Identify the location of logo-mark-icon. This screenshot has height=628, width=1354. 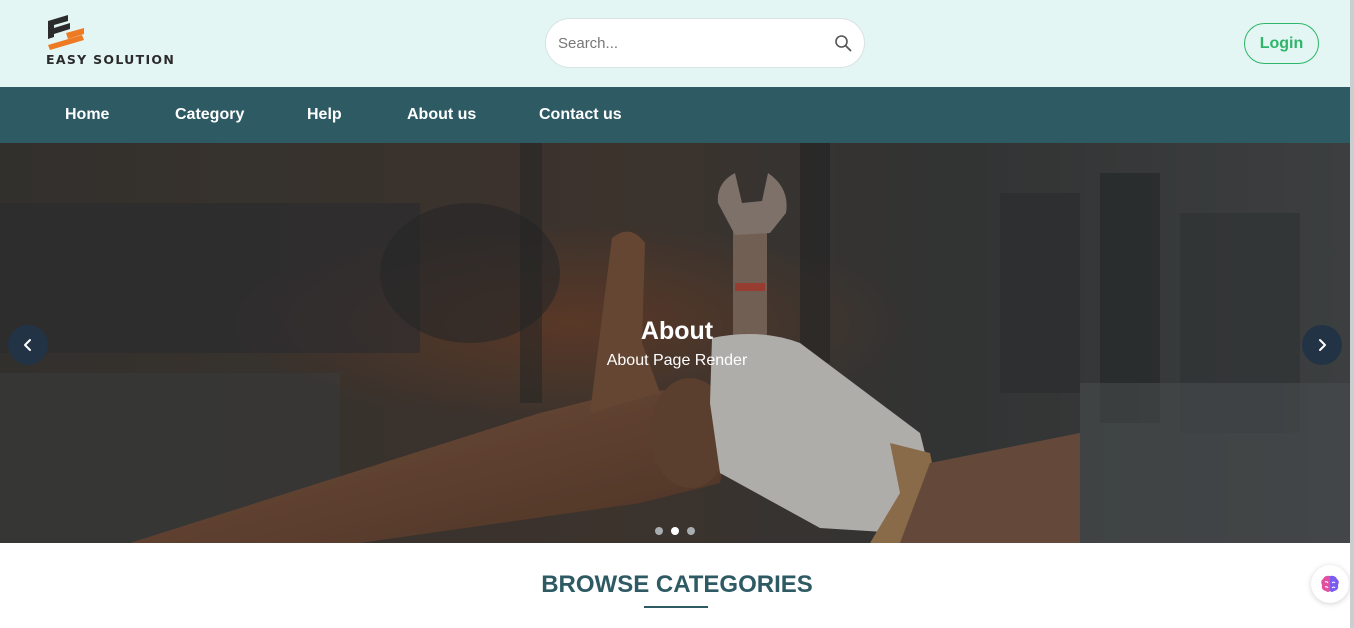
(66, 32).